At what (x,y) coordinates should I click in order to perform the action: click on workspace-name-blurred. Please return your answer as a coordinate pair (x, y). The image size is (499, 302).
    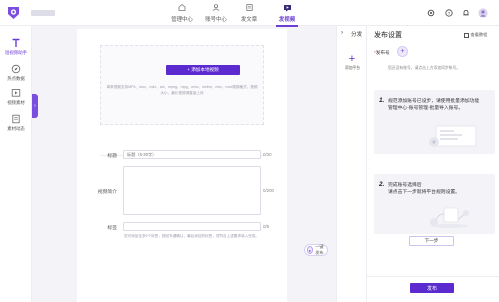
    Looking at the image, I should click on (43, 13).